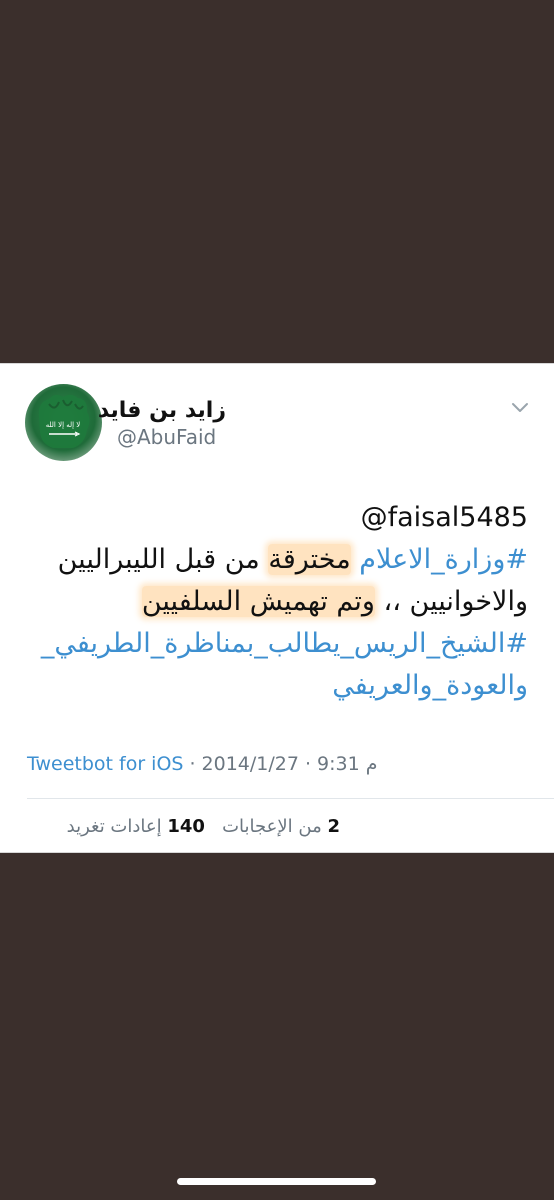  I want to click on hashtag-sheikh-link: #الشيخ_الريس_يطالب_بمناظرة_الطريفي_, so click(277, 644).